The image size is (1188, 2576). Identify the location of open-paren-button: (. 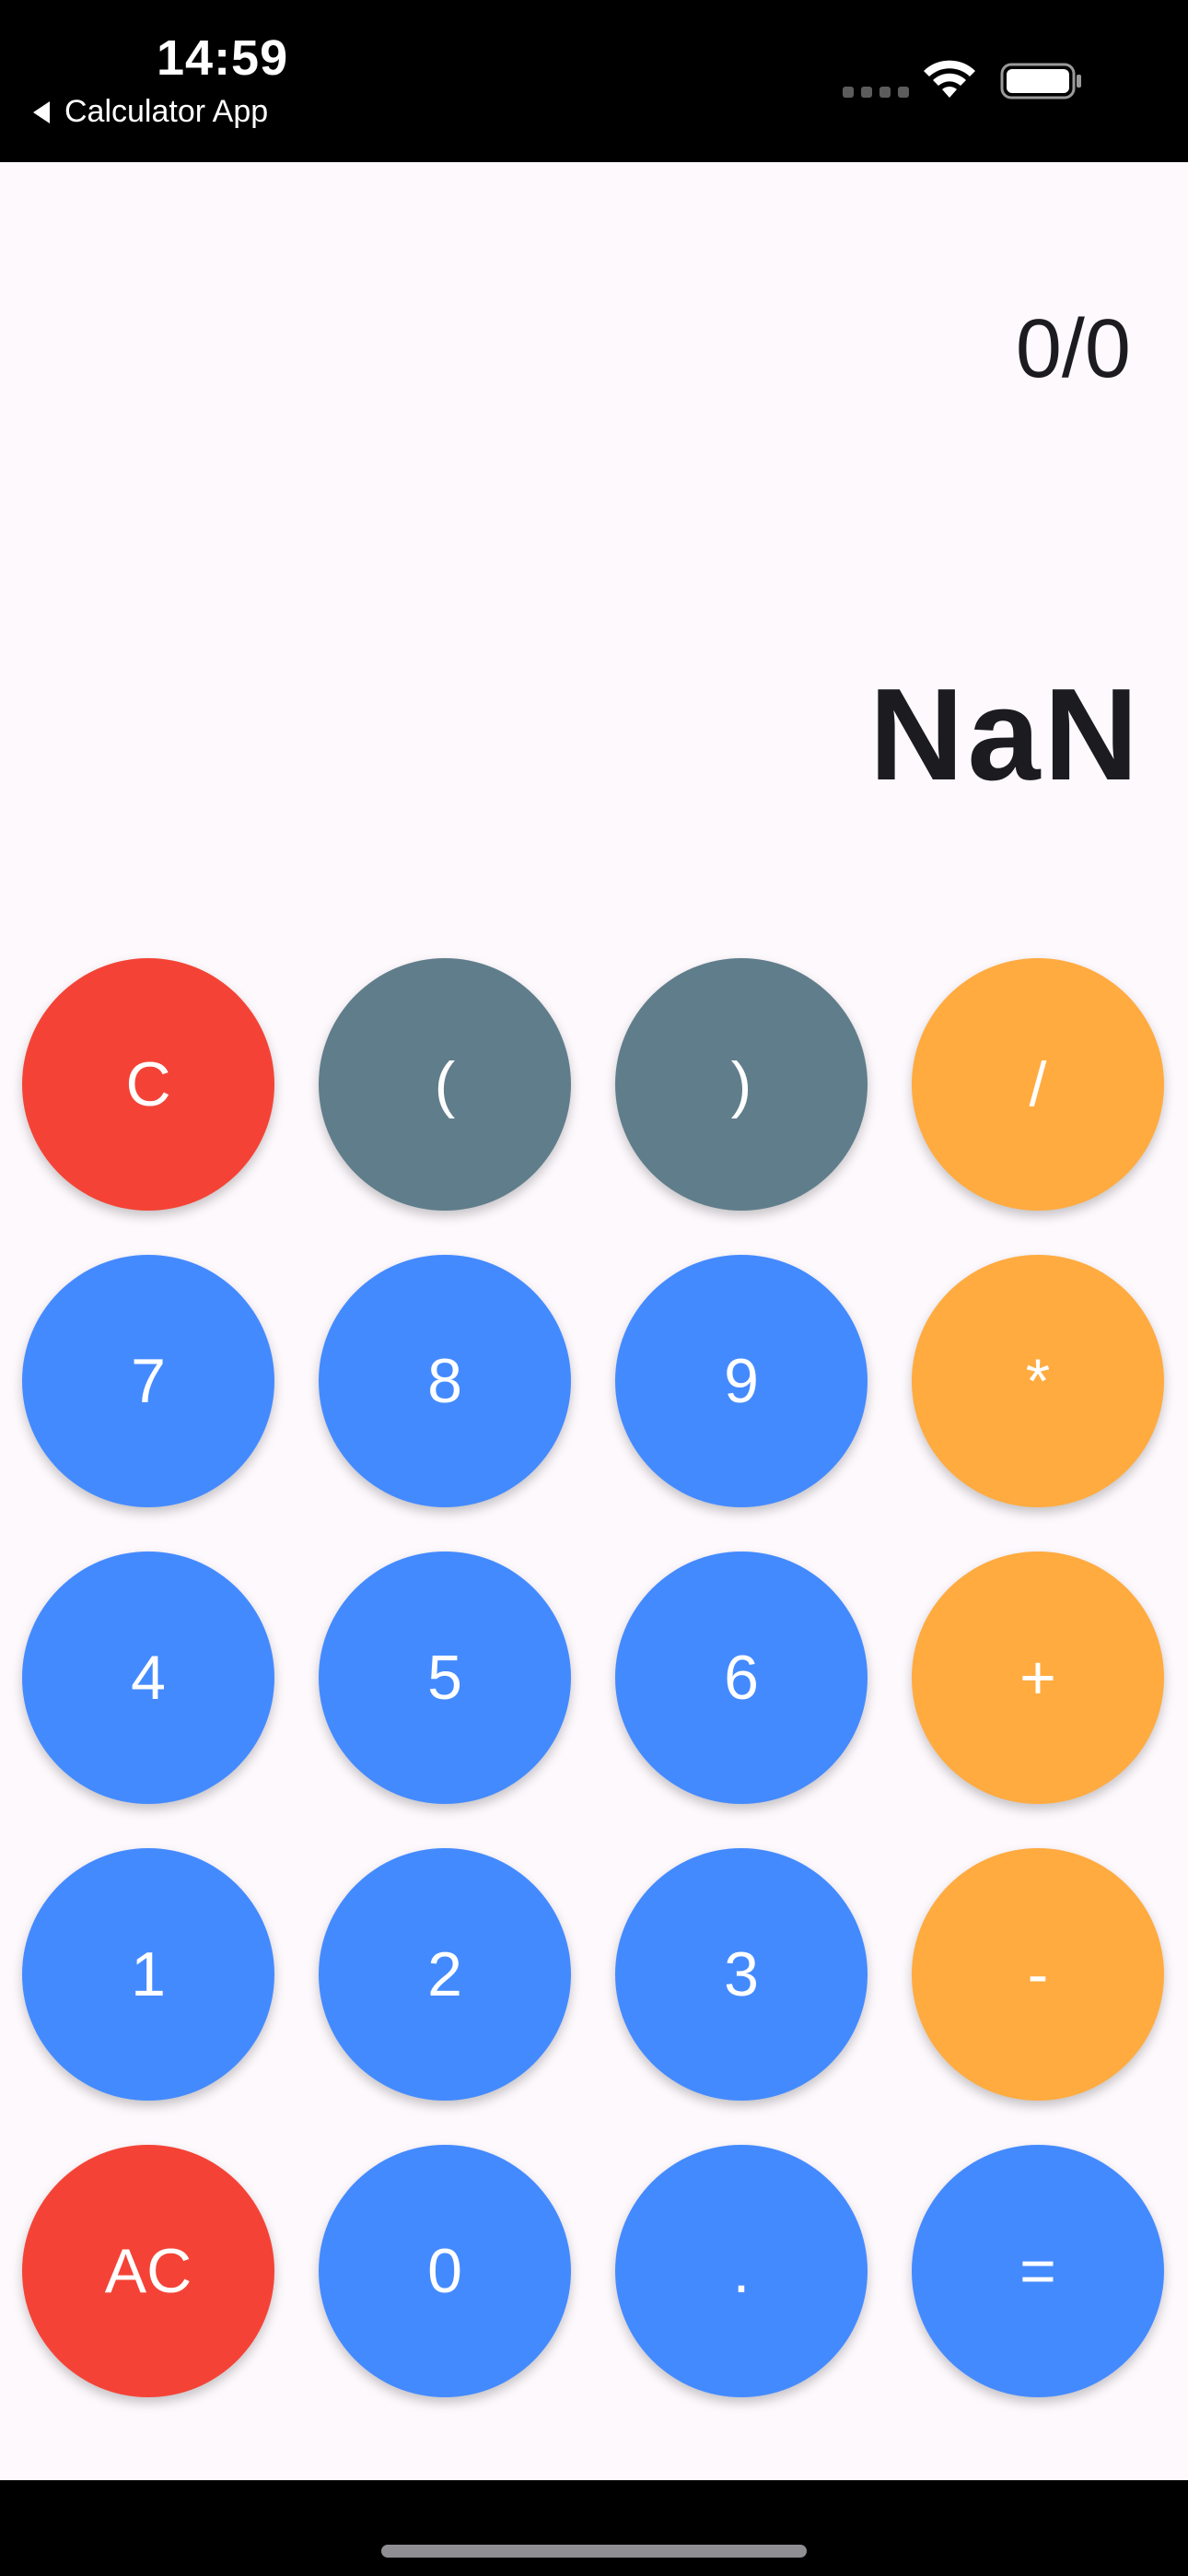
(445, 1084).